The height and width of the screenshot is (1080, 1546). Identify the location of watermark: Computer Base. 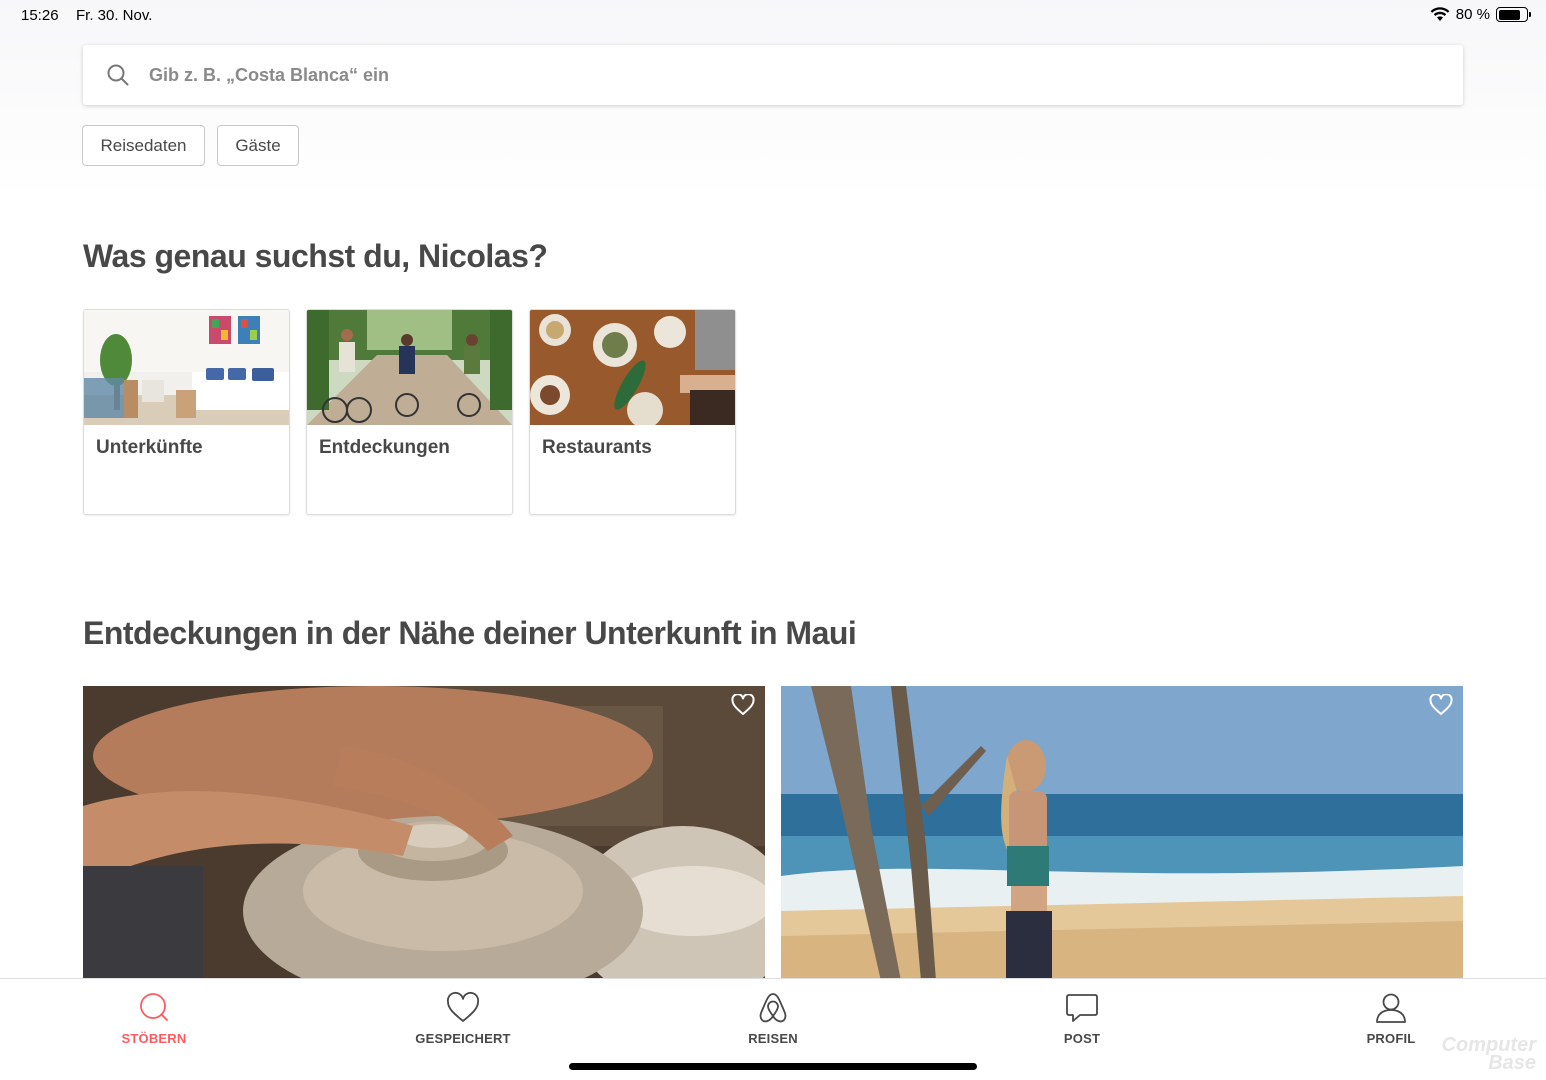
(1488, 1054).